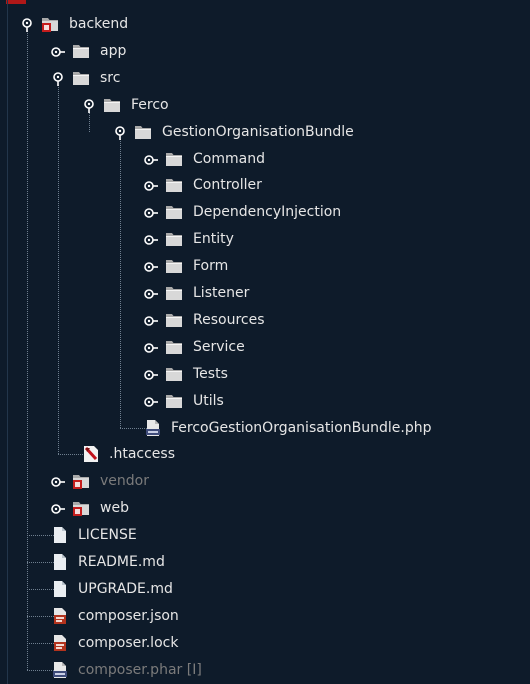 The width and height of the screenshot is (530, 684). What do you see at coordinates (265, 535) in the screenshot?
I see `tree-file-item: LICENSE` at bounding box center [265, 535].